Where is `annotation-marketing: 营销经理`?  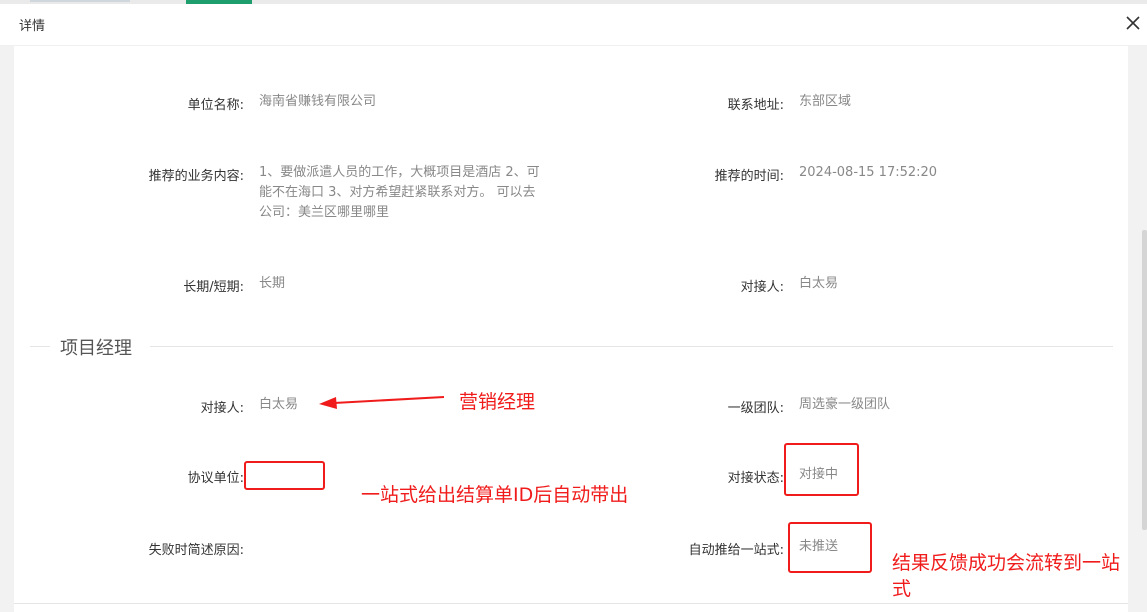 annotation-marketing: 营销经理 is located at coordinates (497, 402).